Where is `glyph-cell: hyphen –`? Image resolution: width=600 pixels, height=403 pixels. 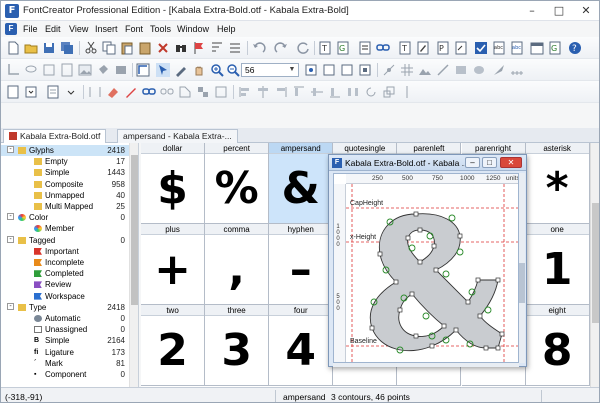
glyph-cell: hyphen – is located at coordinates (301, 264).